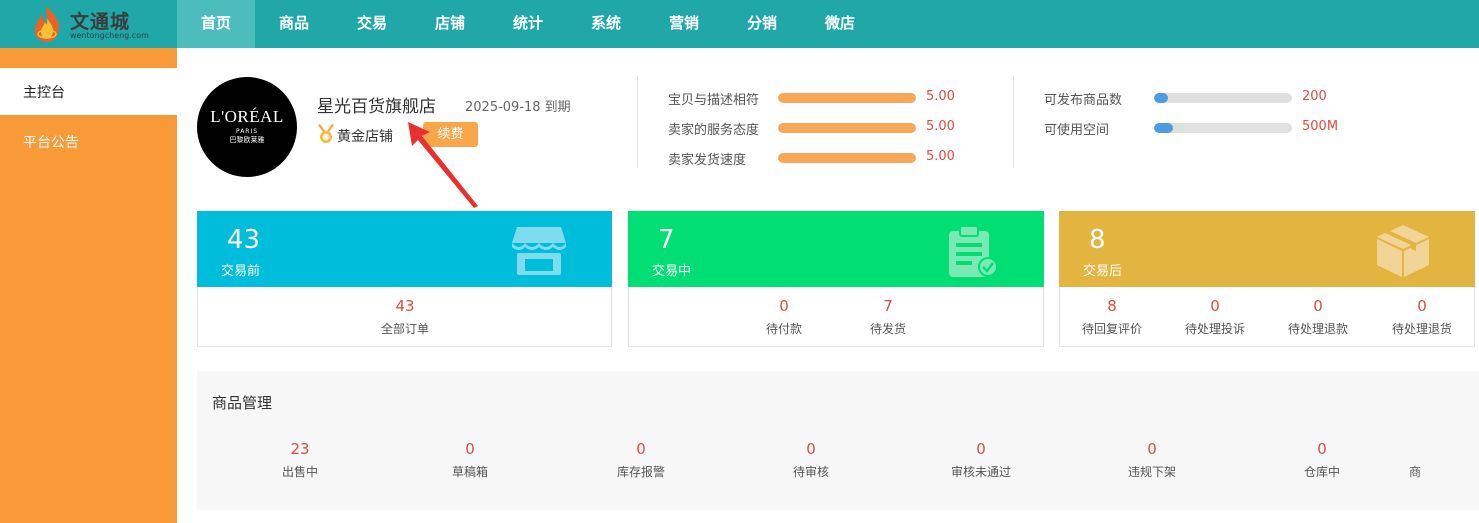  What do you see at coordinates (714, 100) in the screenshot?
I see `rating-label: 宝贝与描述相符` at bounding box center [714, 100].